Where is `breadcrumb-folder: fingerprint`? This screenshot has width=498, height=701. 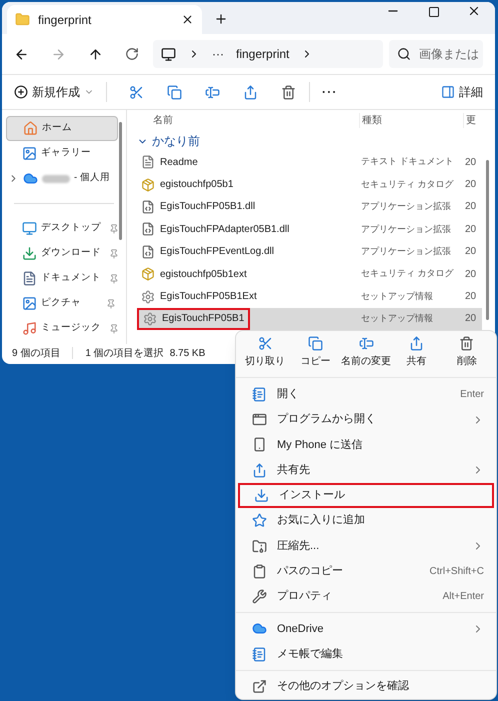
breadcrumb-folder: fingerprint is located at coordinates (263, 54).